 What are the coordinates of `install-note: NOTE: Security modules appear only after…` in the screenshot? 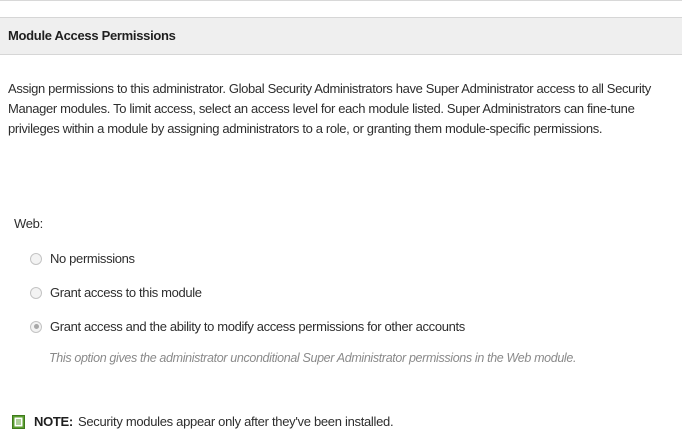 It's located at (203, 421).